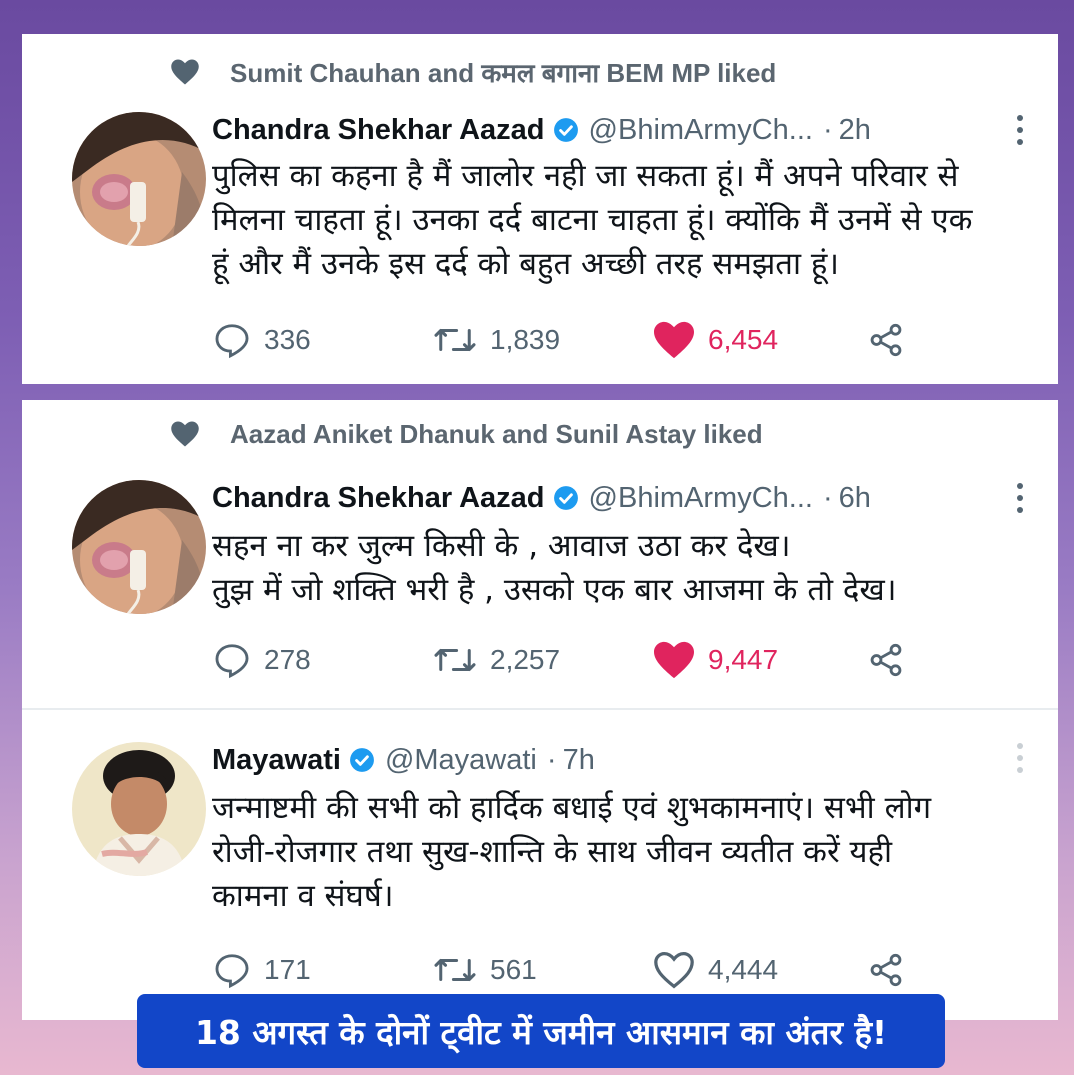  What do you see at coordinates (276, 760) in the screenshot?
I see `author-name: Mayawati` at bounding box center [276, 760].